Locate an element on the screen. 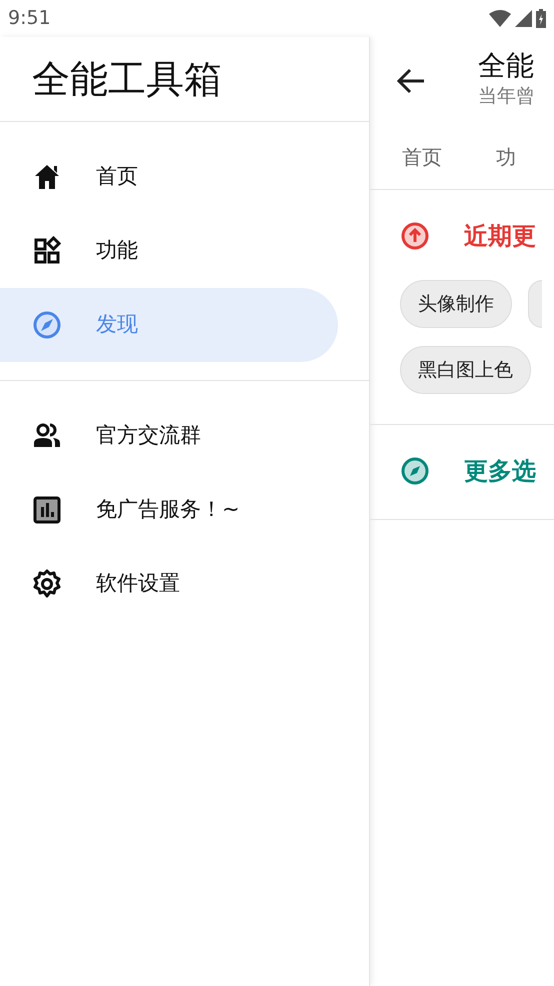 The height and width of the screenshot is (986, 554). settings-icon is located at coordinates (47, 583).